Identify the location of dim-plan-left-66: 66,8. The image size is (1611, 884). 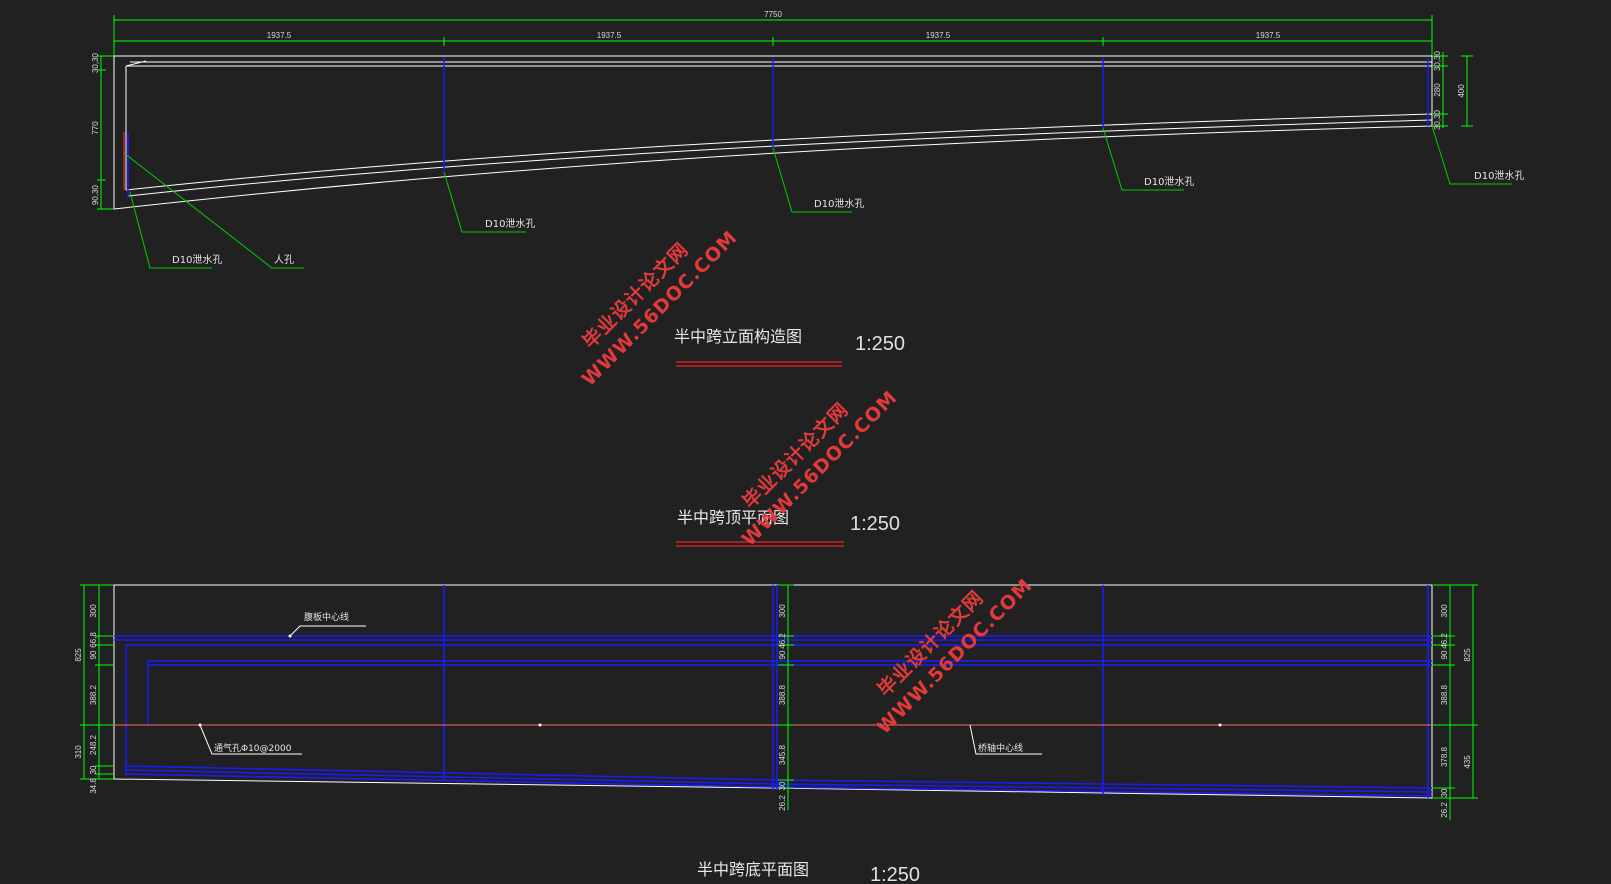
(93, 640).